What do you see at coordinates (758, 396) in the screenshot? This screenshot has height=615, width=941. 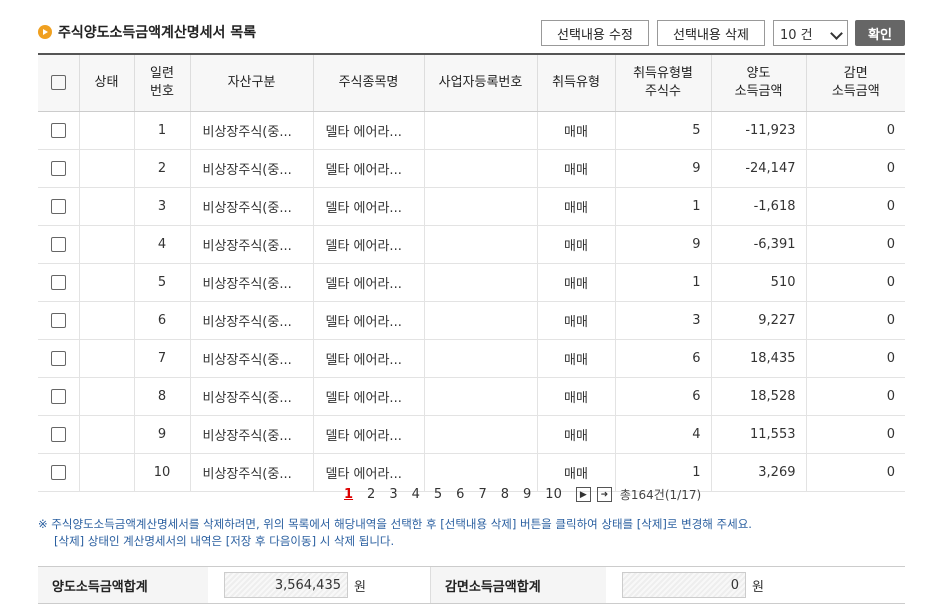 I see `gain-cell: 18,528` at bounding box center [758, 396].